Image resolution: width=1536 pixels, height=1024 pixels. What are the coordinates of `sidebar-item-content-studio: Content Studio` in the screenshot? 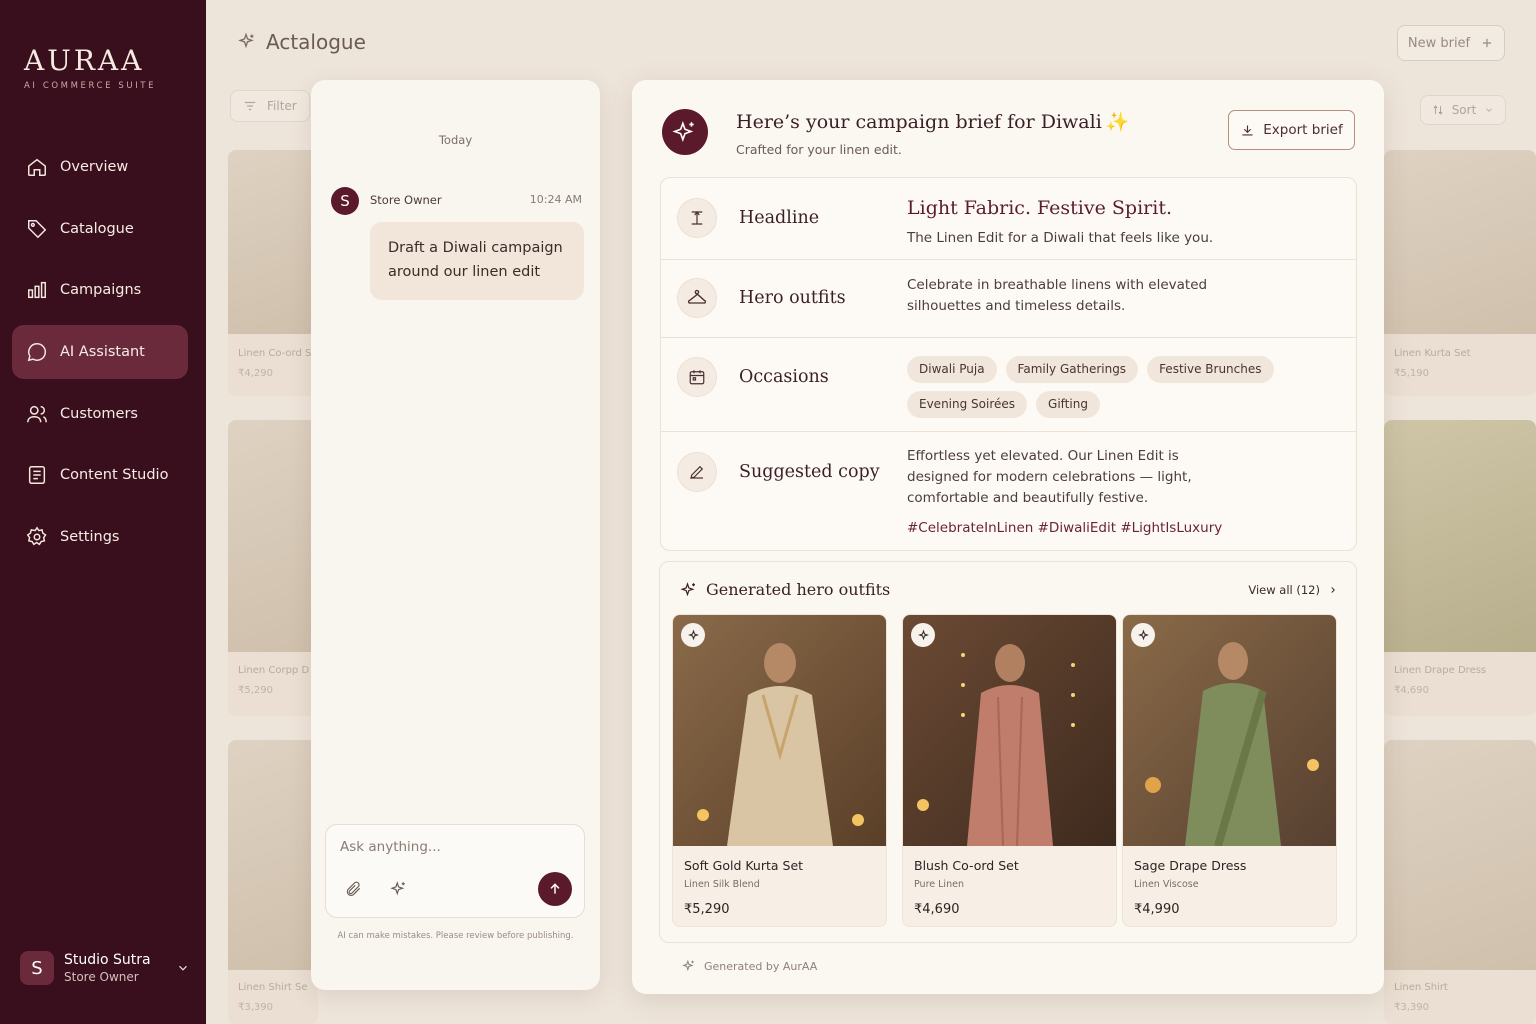 It's located at (100, 475).